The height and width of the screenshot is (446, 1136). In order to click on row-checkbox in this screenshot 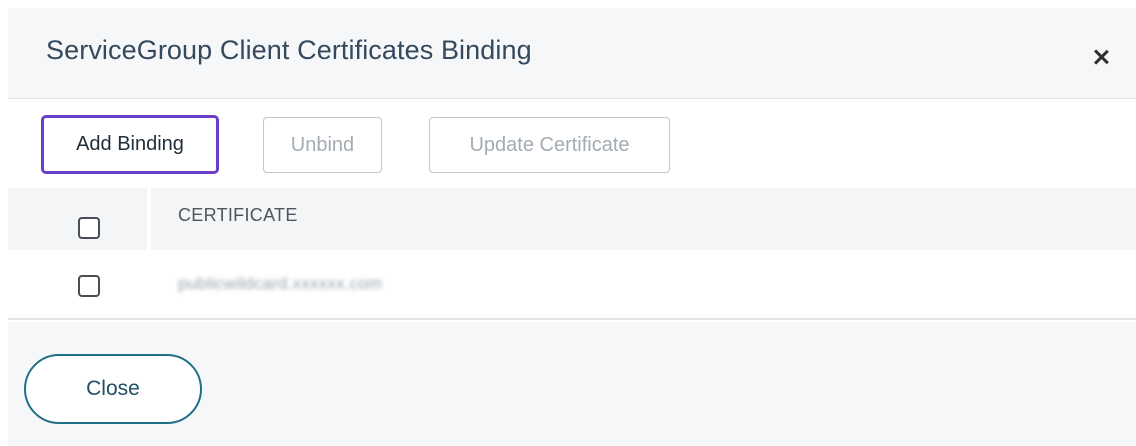, I will do `click(89, 286)`.